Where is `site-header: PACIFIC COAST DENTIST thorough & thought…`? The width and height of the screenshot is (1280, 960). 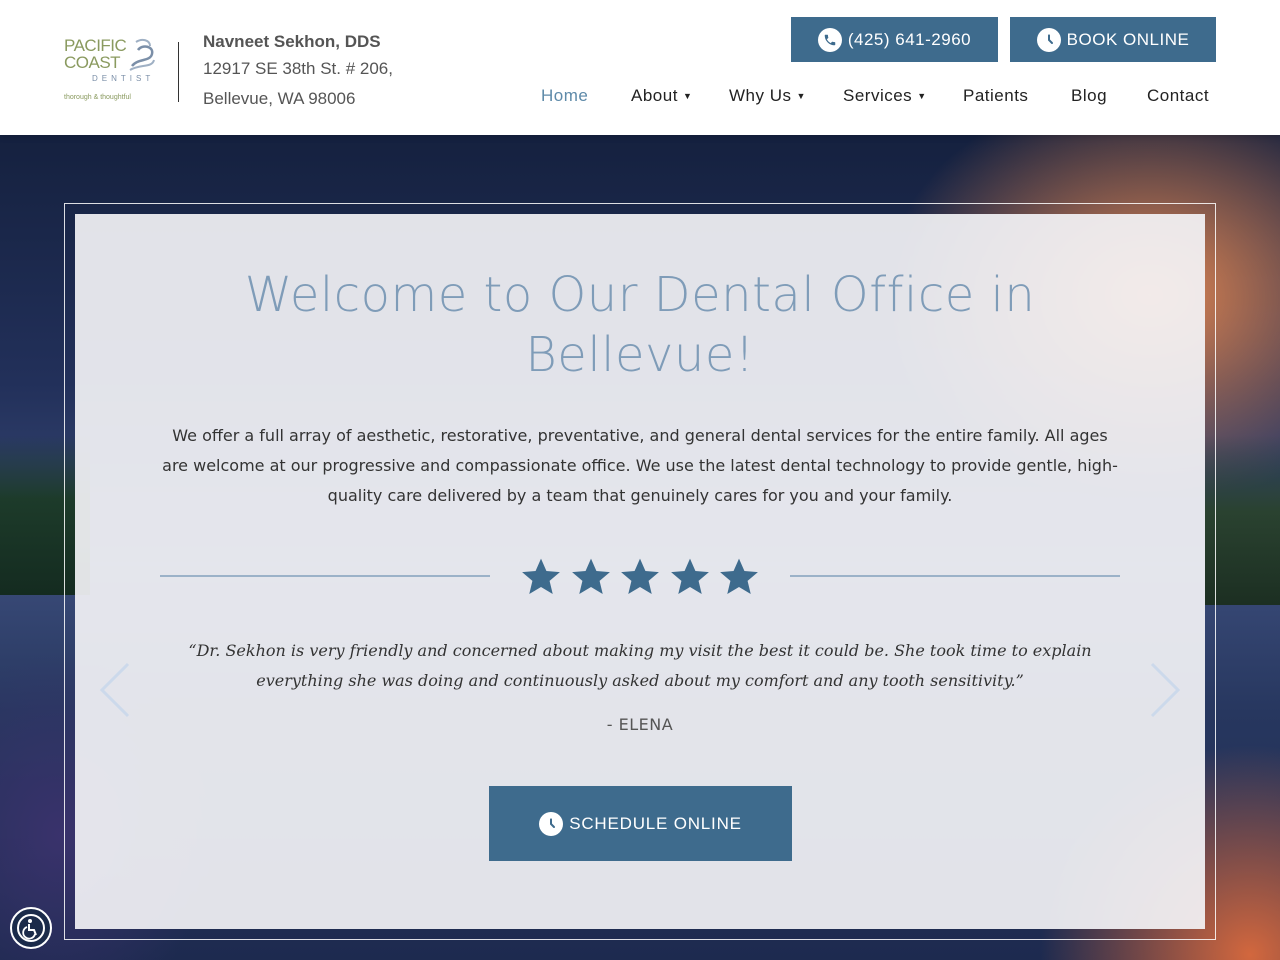
site-header: PACIFIC COAST DENTIST thorough & thought… is located at coordinates (640, 67).